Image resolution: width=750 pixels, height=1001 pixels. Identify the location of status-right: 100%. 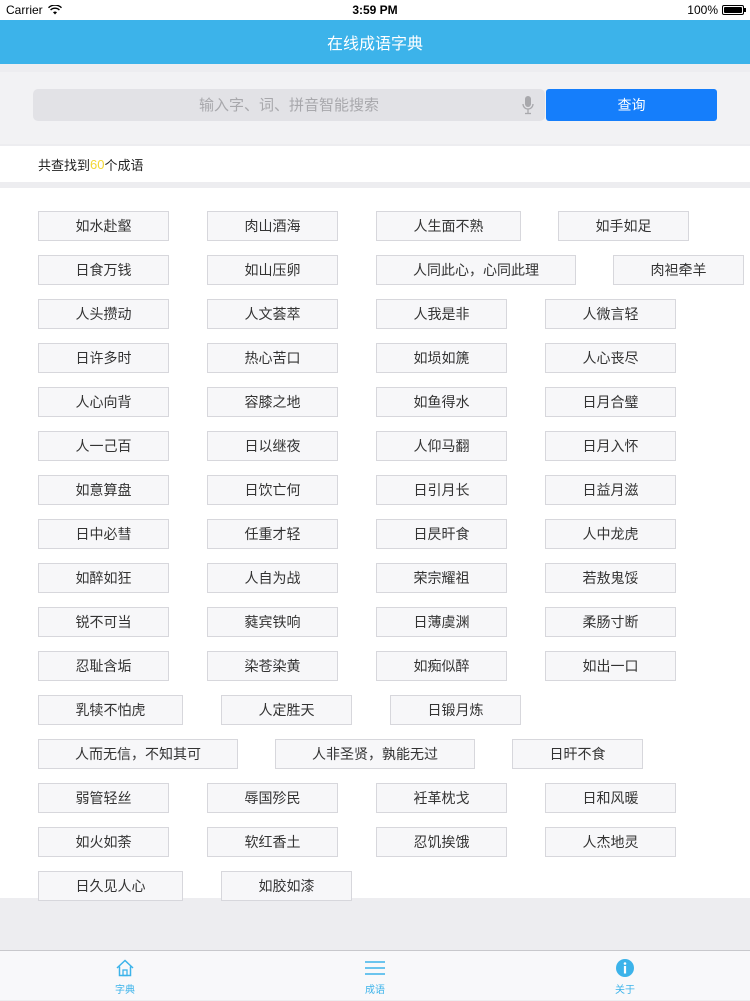
(716, 10).